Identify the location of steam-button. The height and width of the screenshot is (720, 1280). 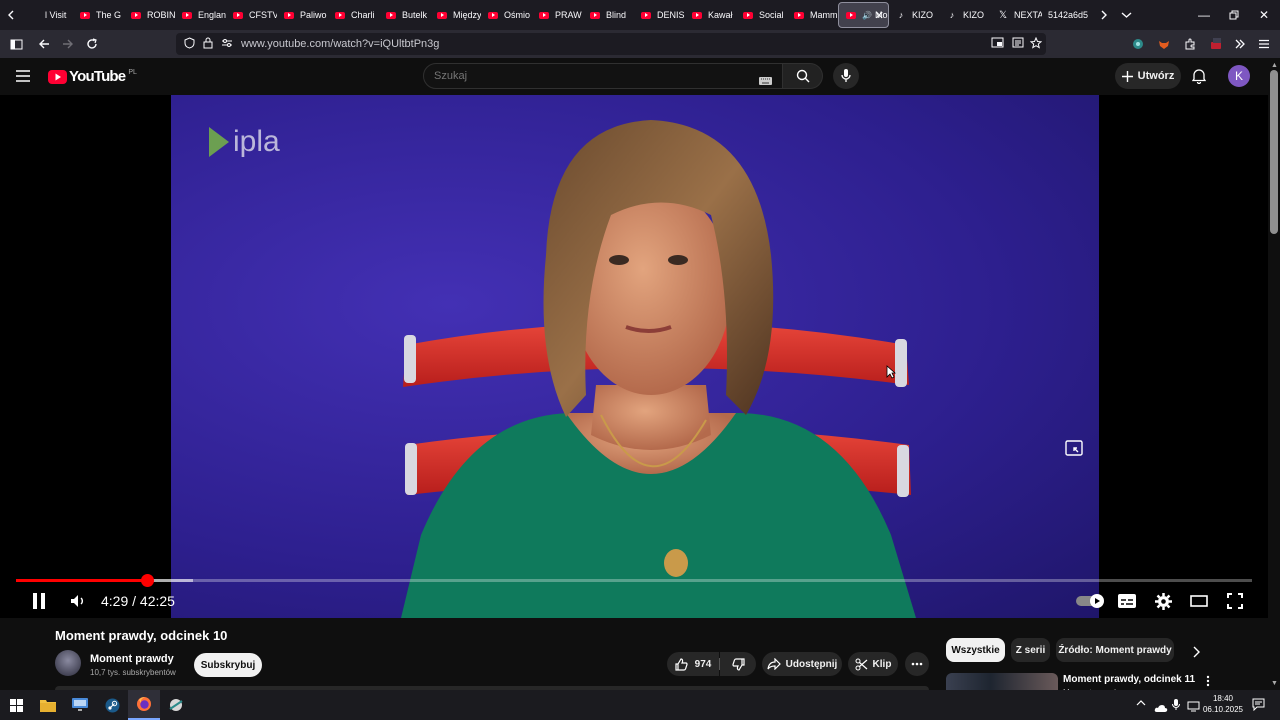
(112, 705).